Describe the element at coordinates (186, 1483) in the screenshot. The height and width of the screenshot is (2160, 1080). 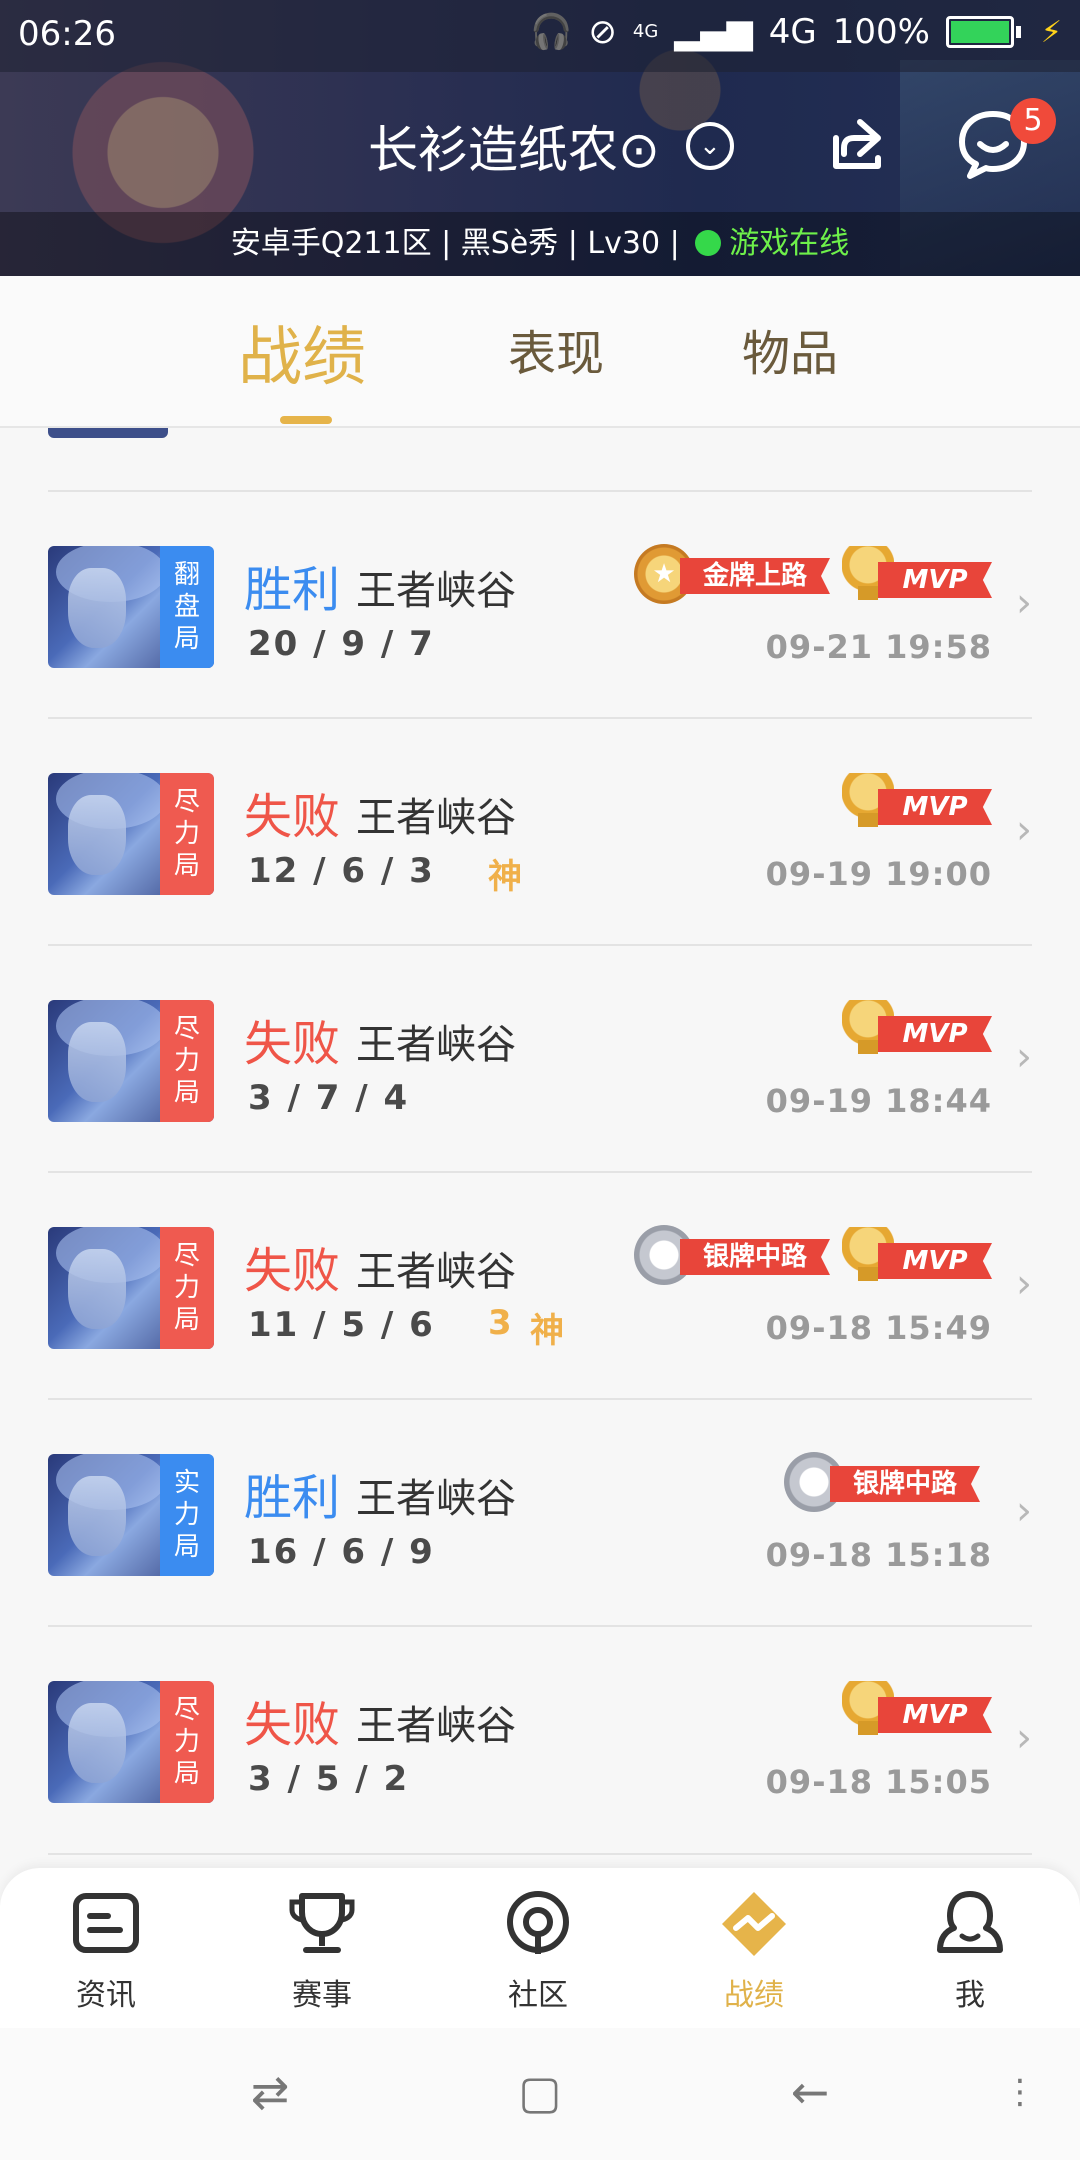
I see `match-tag-char: 实` at that location.